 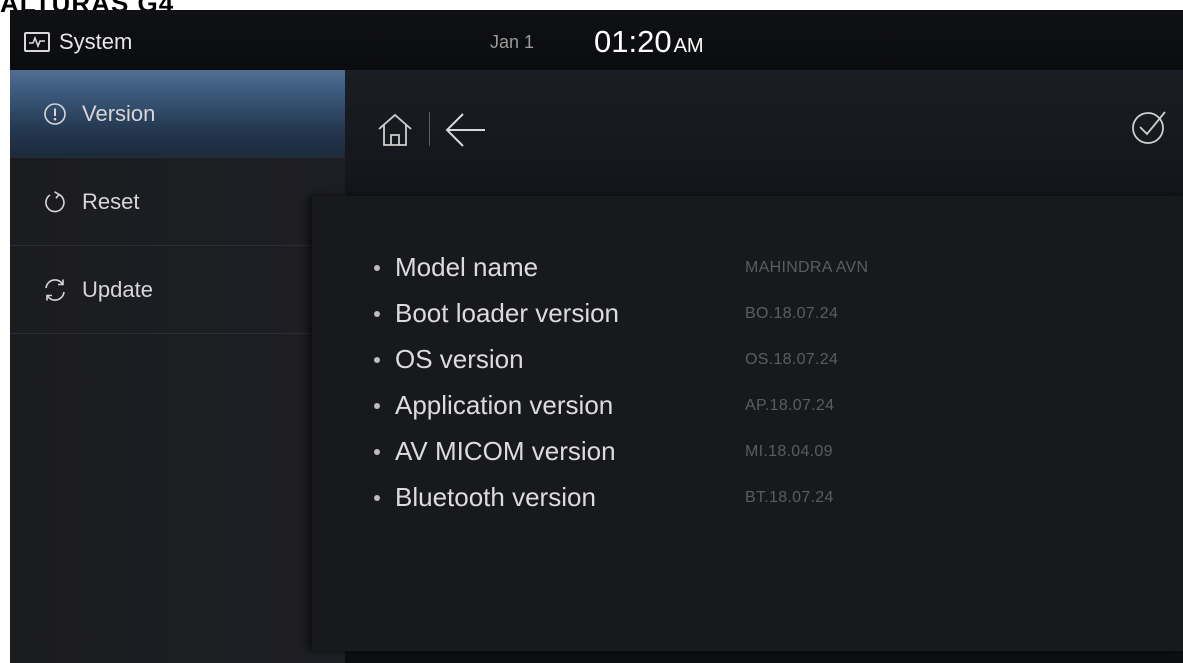 I want to click on reset-icon, so click(x=55, y=202).